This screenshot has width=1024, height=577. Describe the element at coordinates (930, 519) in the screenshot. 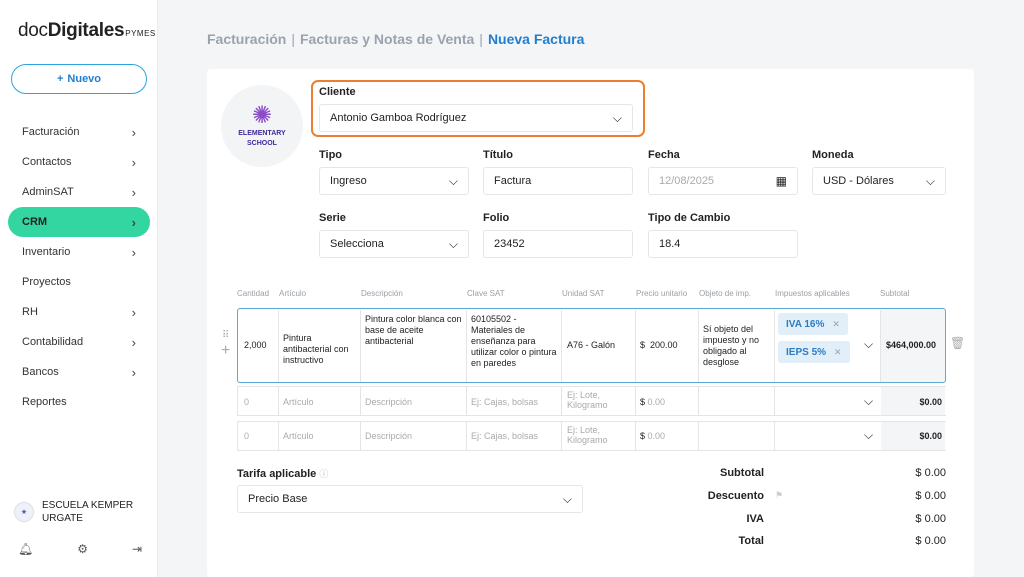

I see `iva-value: $ 0.00` at that location.